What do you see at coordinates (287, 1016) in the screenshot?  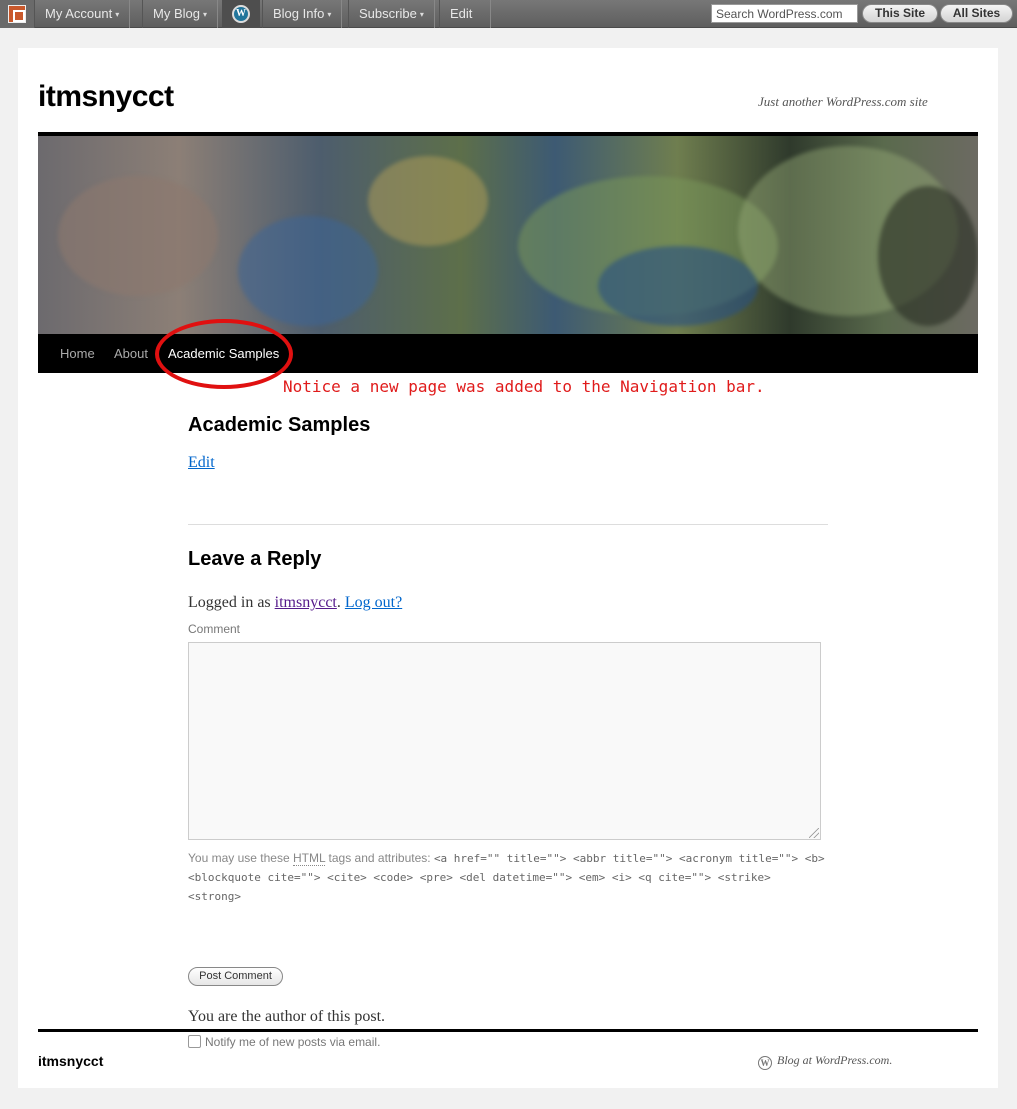 I see `author-note: You are the author of this post.` at bounding box center [287, 1016].